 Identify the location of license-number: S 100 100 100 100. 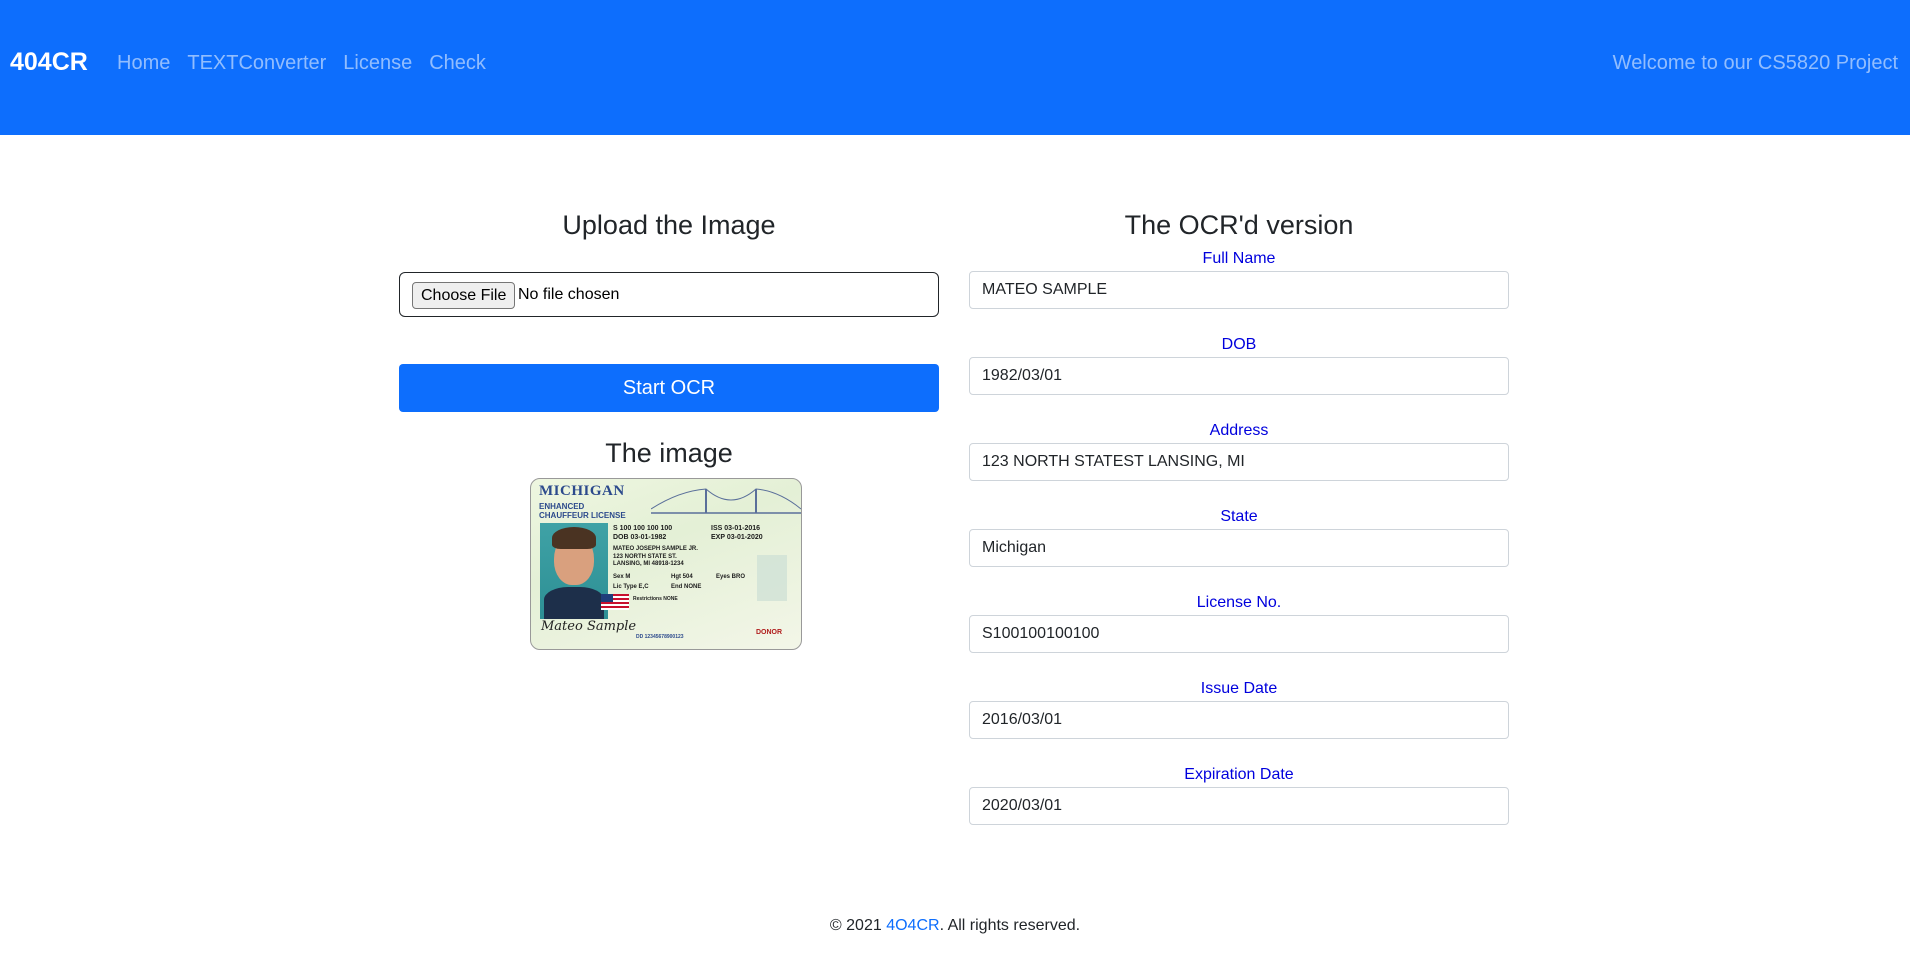
(643, 528).